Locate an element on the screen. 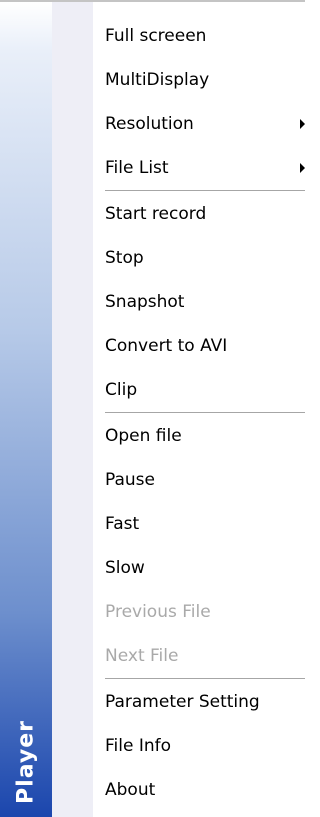 This screenshot has width=320, height=817. menu-item-label: Convert to AVI is located at coordinates (166, 346).